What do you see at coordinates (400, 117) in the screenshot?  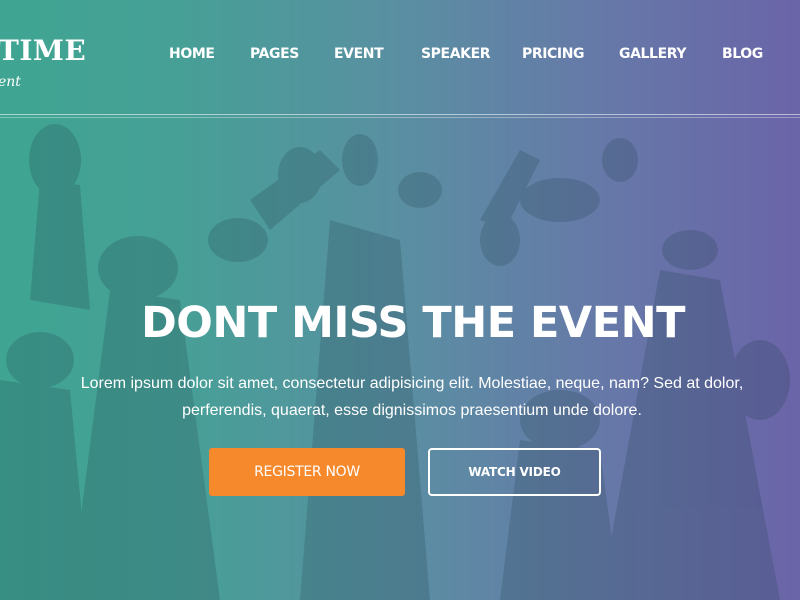 I see `header-divider-secondary` at bounding box center [400, 117].